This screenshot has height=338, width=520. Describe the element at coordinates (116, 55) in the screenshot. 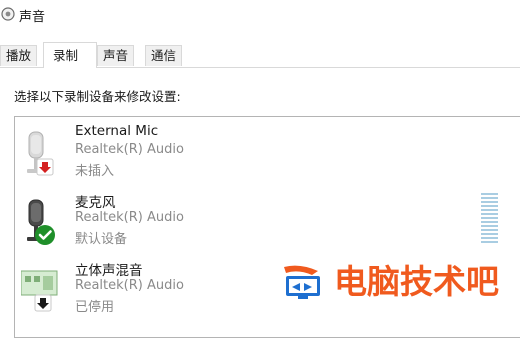

I see `tab-sounds: 声音` at that location.